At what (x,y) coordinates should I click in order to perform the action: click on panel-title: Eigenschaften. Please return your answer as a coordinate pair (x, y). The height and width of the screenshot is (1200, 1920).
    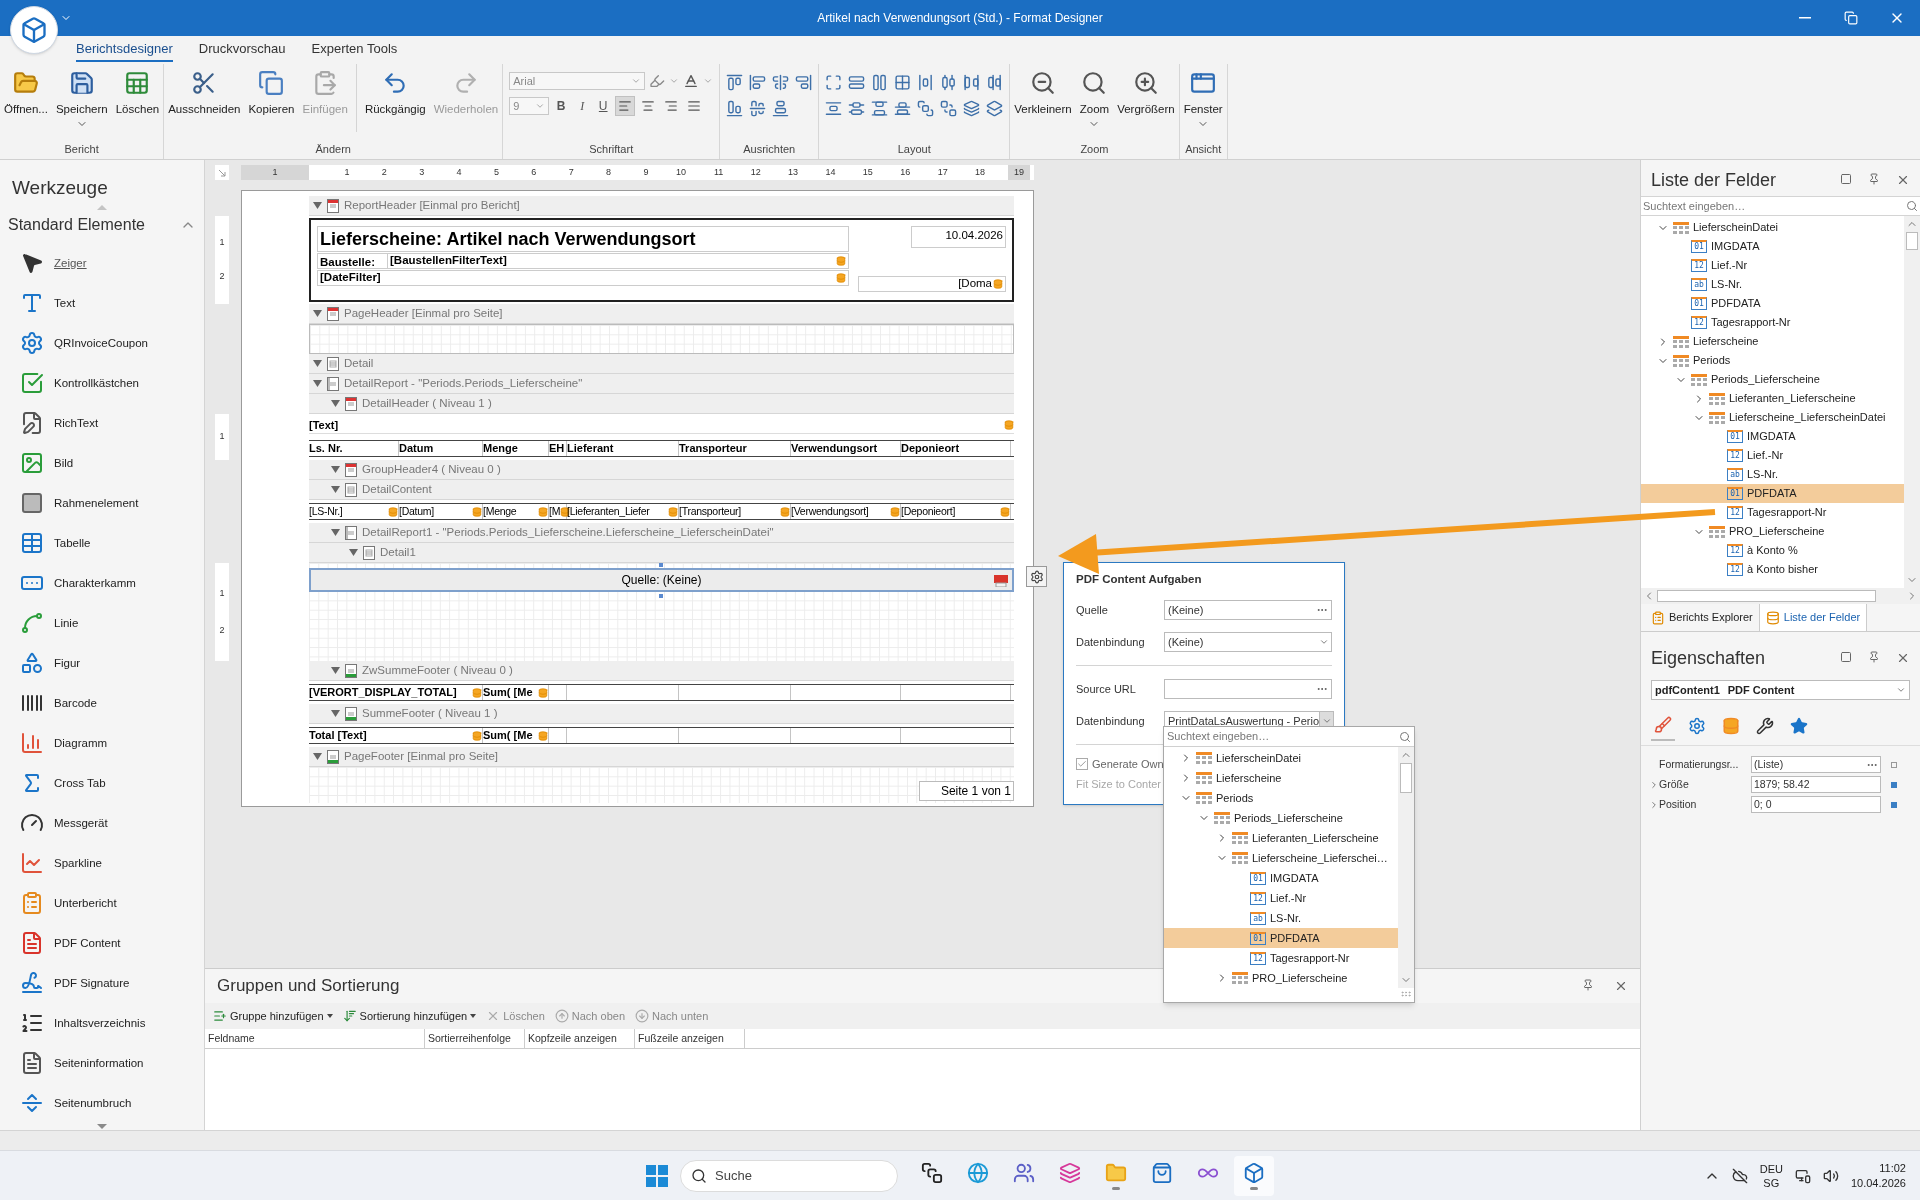
    Looking at the image, I should click on (1708, 658).